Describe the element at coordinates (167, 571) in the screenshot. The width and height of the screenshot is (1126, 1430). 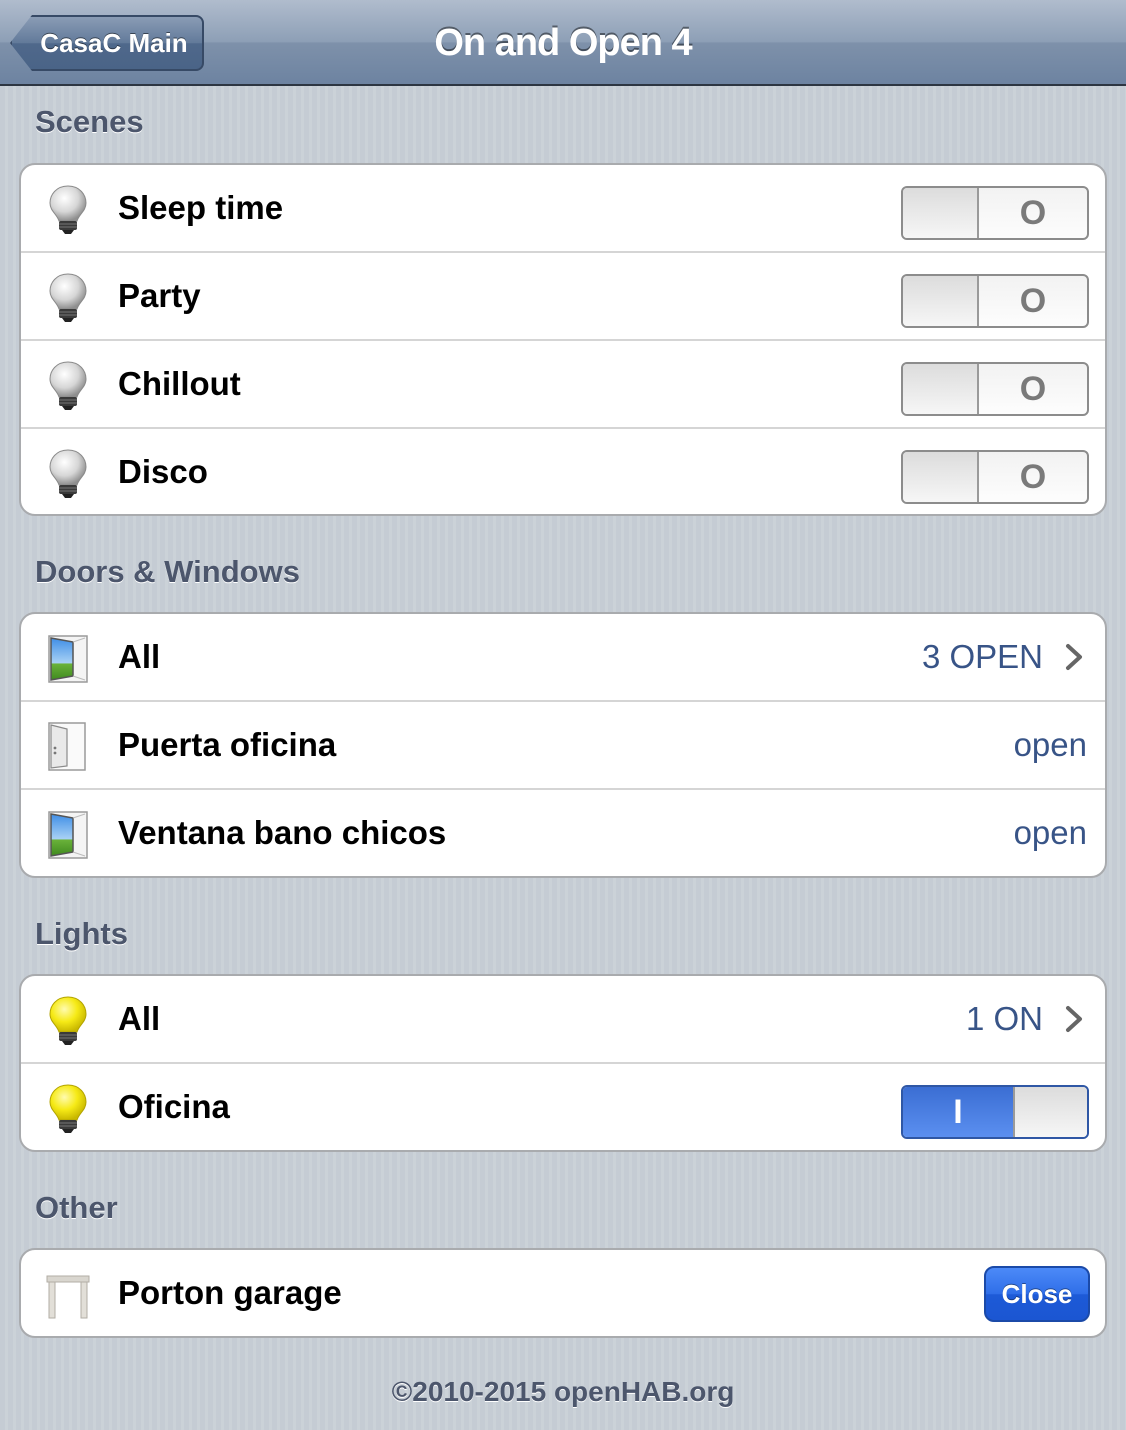
I see `section-title-doors-windows: Doors & Windows` at that location.